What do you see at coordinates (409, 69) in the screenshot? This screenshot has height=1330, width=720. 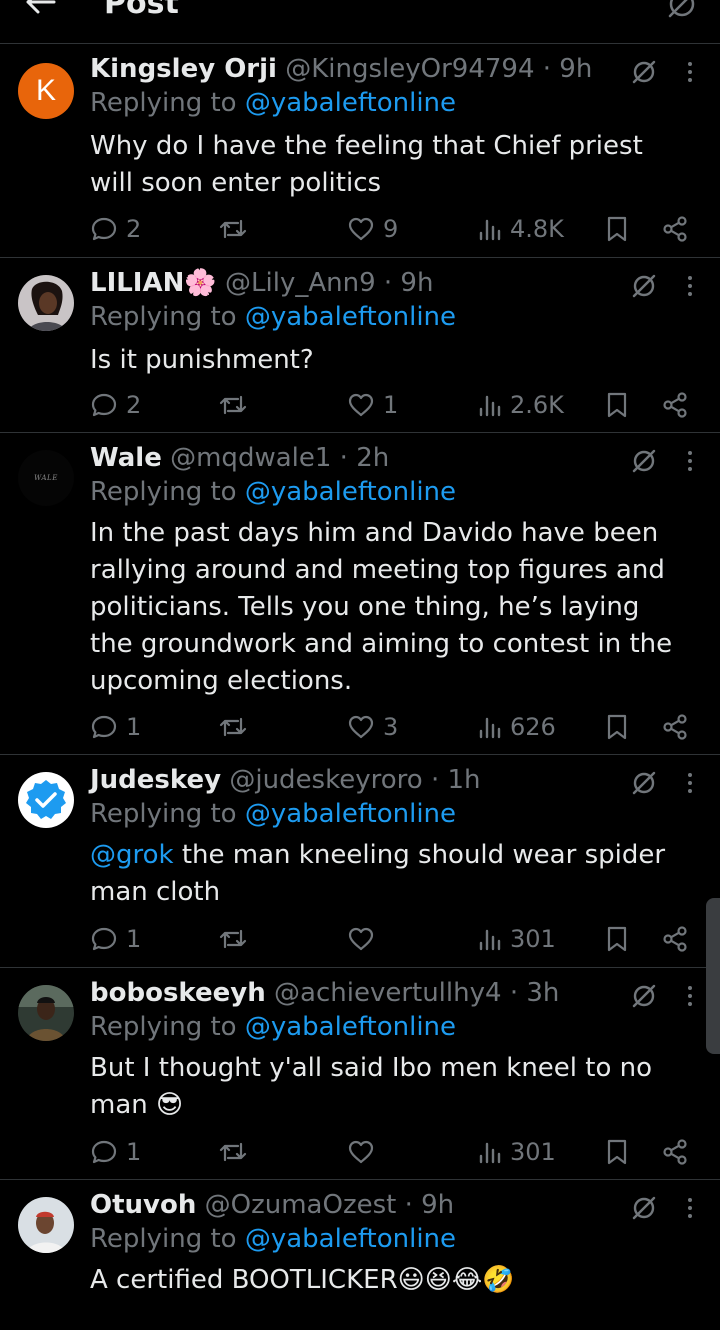 I see `handle: @KingsleyOr94794` at bounding box center [409, 69].